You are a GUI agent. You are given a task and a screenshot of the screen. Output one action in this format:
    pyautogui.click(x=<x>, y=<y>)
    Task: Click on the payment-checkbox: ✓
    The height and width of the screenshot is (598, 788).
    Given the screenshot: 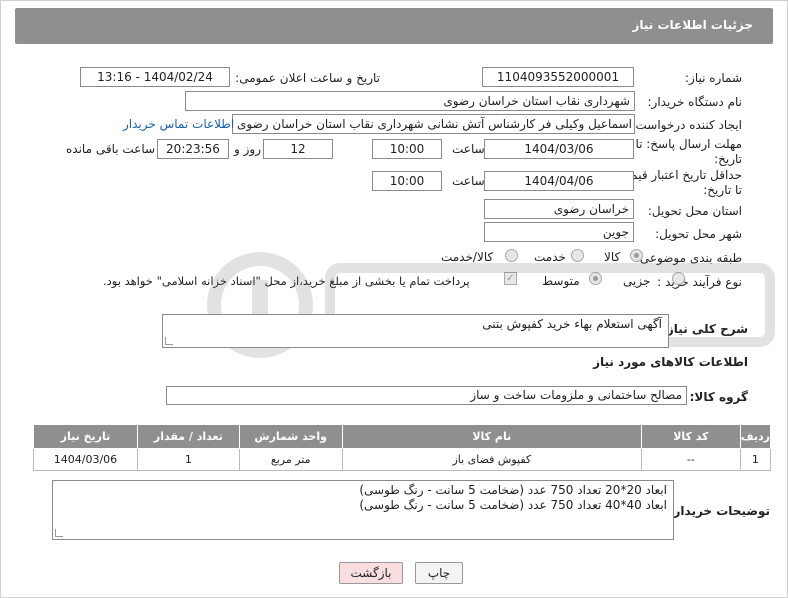 What is the action you would take?
    pyautogui.click(x=510, y=278)
    